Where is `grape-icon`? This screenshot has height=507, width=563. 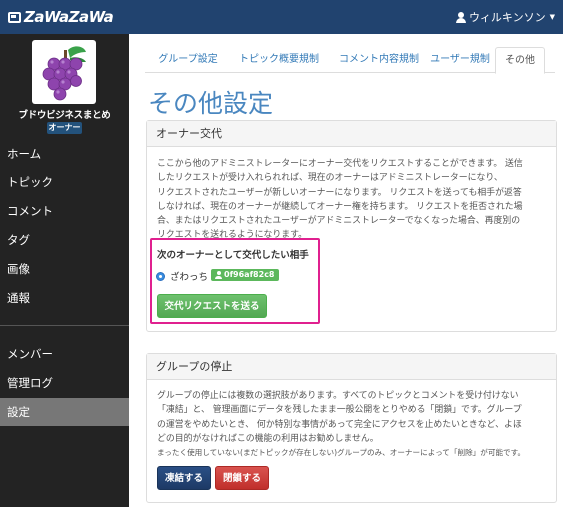 grape-icon is located at coordinates (64, 73).